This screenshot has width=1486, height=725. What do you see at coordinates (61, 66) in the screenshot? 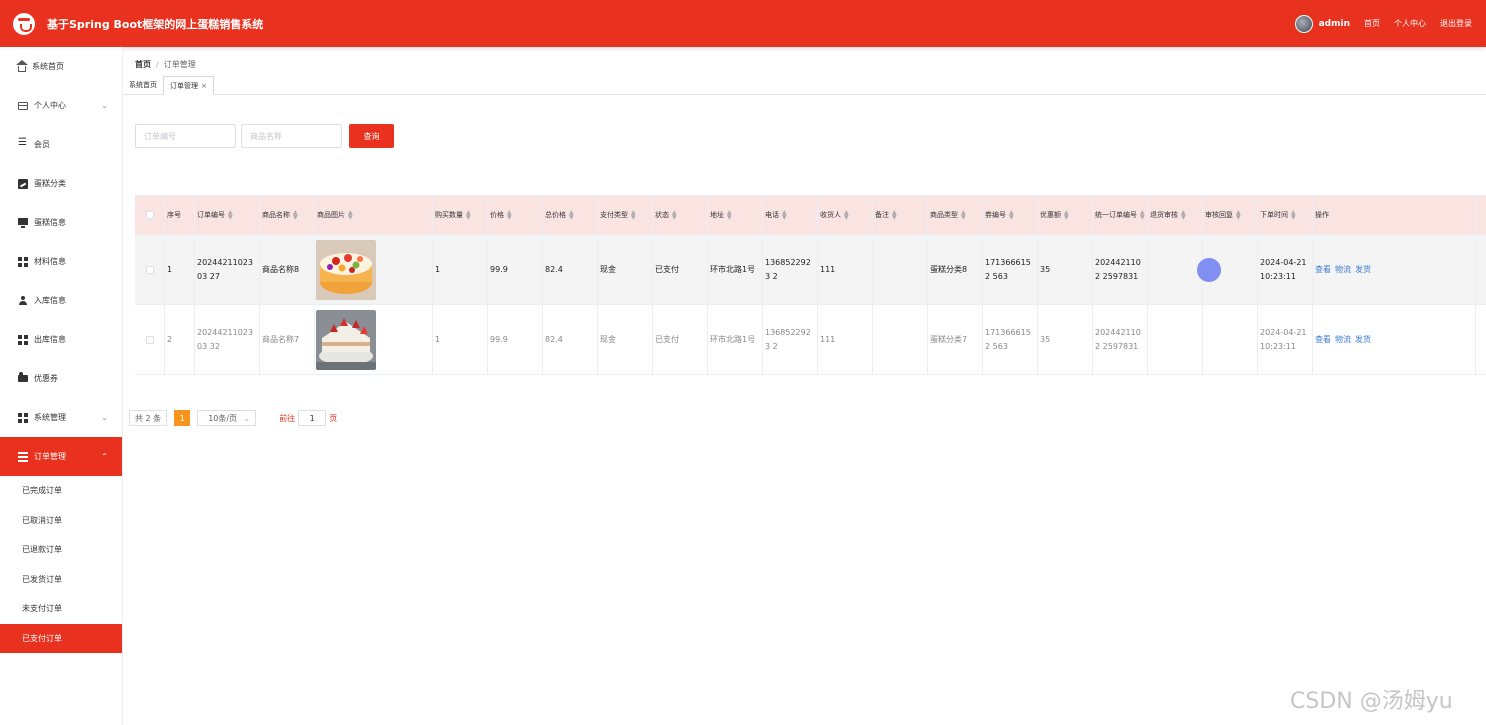
I see `sidebar-item-home: 系统首页` at bounding box center [61, 66].